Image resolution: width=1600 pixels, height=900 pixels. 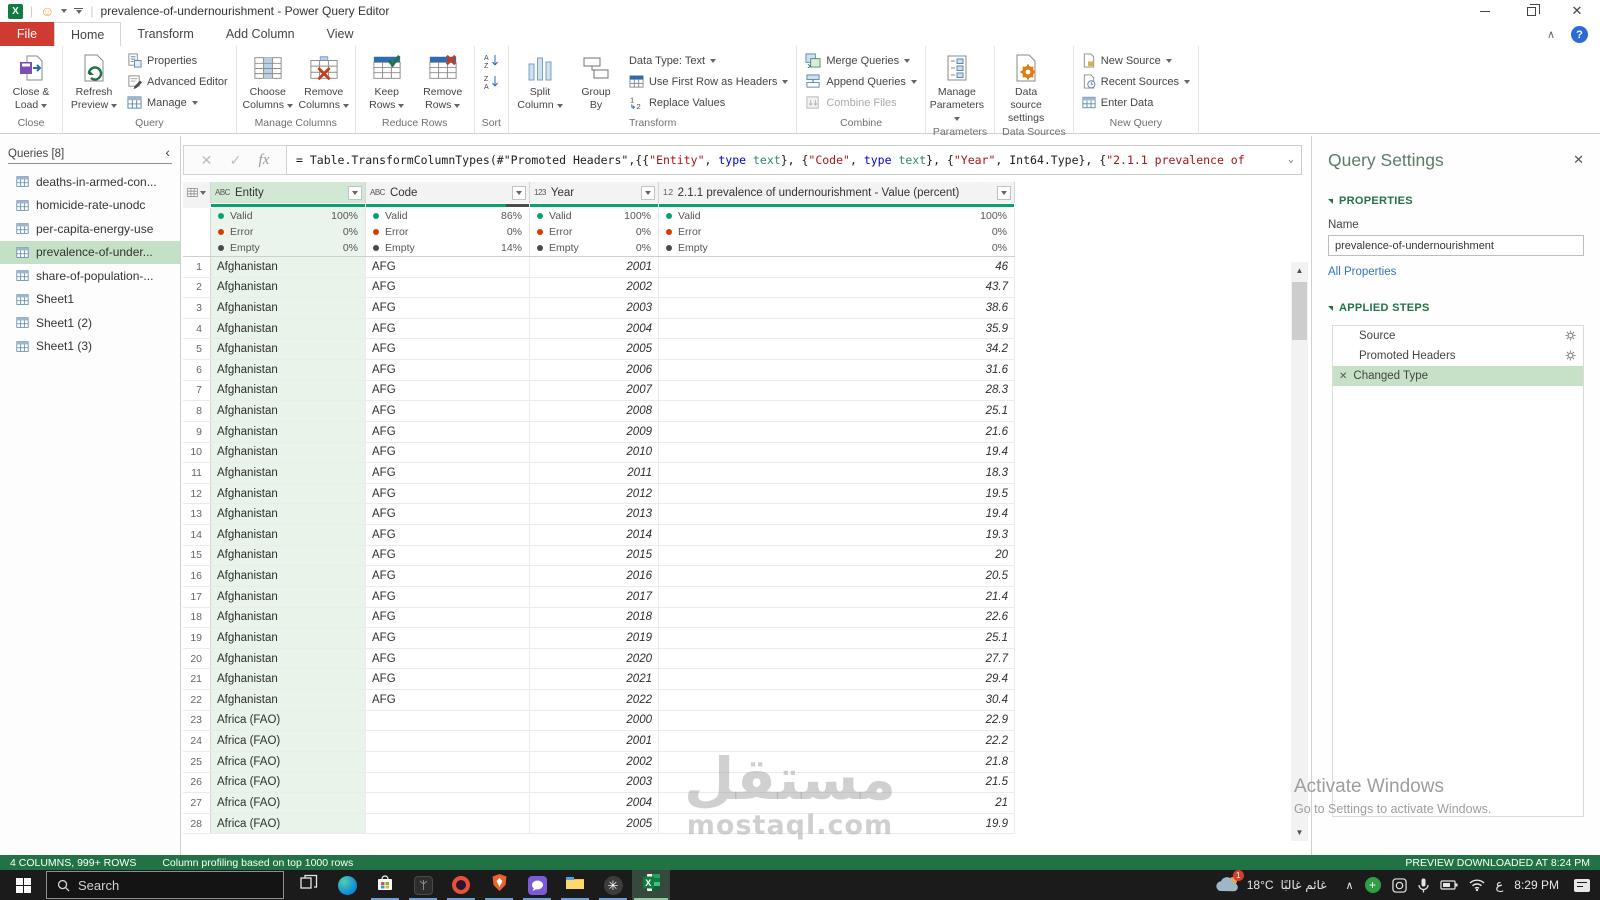 I want to click on table-cell: 43.7, so click(x=837, y=287).